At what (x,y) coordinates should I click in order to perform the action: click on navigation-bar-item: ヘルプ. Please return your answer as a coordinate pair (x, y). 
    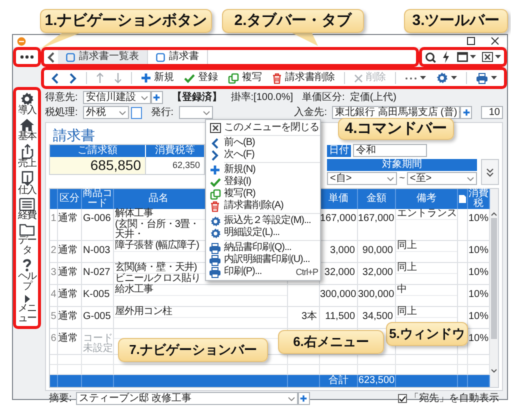
    Looking at the image, I should click on (27, 275).